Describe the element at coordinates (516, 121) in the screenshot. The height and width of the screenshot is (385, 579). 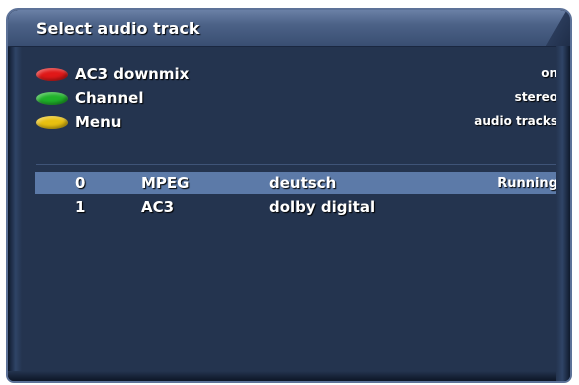
I see `yellow-key-value: audio tracks` at that location.